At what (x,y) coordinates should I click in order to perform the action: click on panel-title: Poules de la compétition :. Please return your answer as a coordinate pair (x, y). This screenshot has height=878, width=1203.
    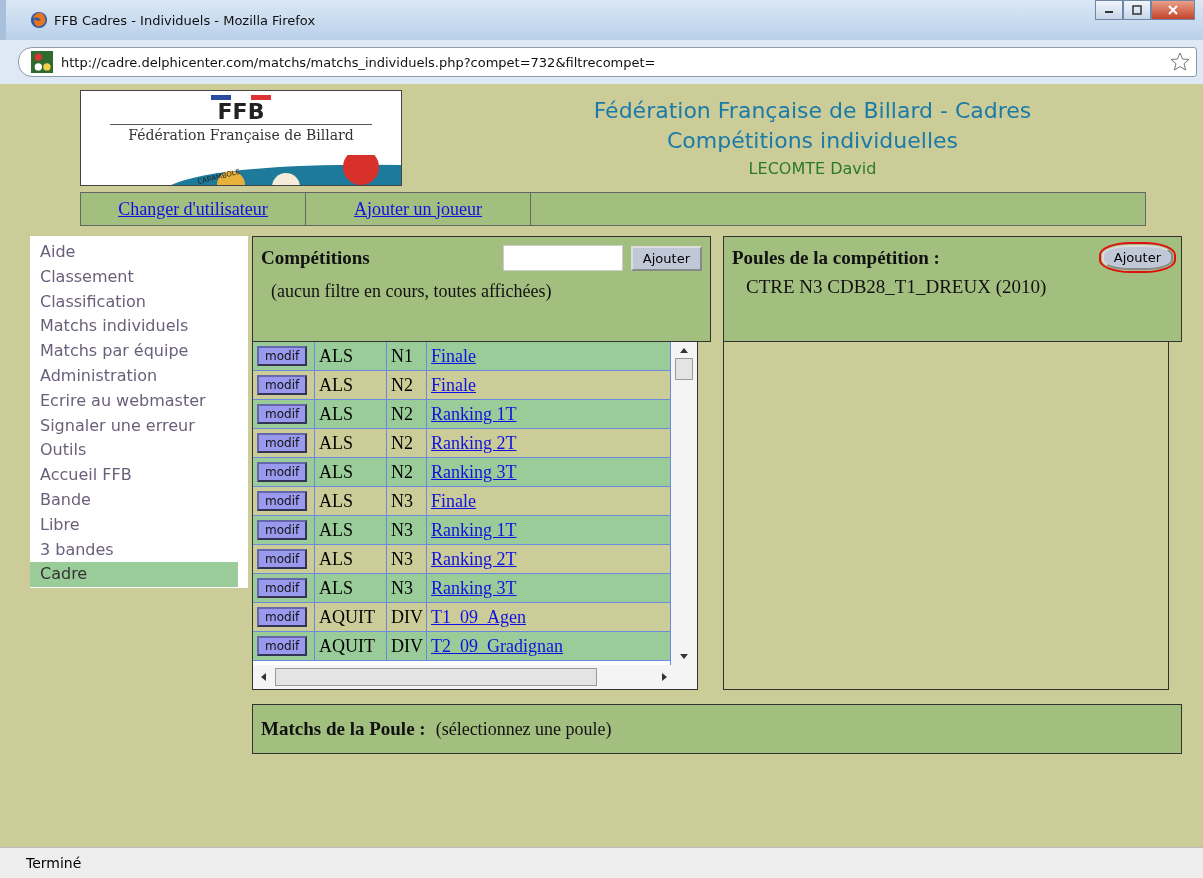
    Looking at the image, I should click on (836, 257).